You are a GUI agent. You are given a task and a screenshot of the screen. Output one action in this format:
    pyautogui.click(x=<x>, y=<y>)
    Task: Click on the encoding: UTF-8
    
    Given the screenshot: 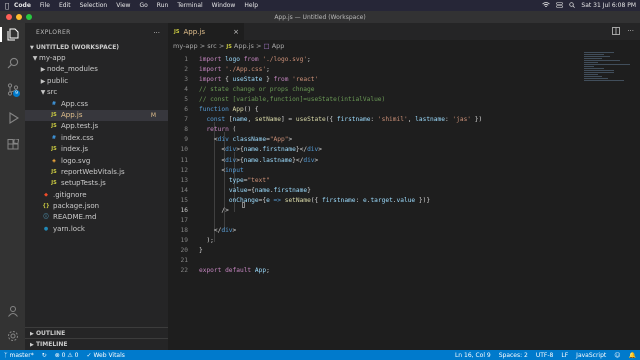 What is the action you would take?
    pyautogui.click(x=545, y=355)
    